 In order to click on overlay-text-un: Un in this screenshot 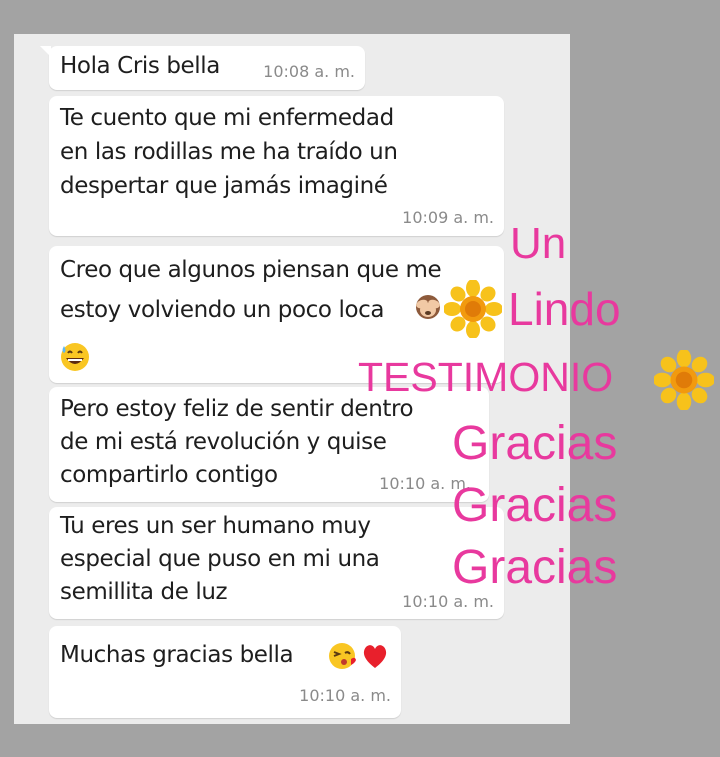, I will do `click(538, 243)`.